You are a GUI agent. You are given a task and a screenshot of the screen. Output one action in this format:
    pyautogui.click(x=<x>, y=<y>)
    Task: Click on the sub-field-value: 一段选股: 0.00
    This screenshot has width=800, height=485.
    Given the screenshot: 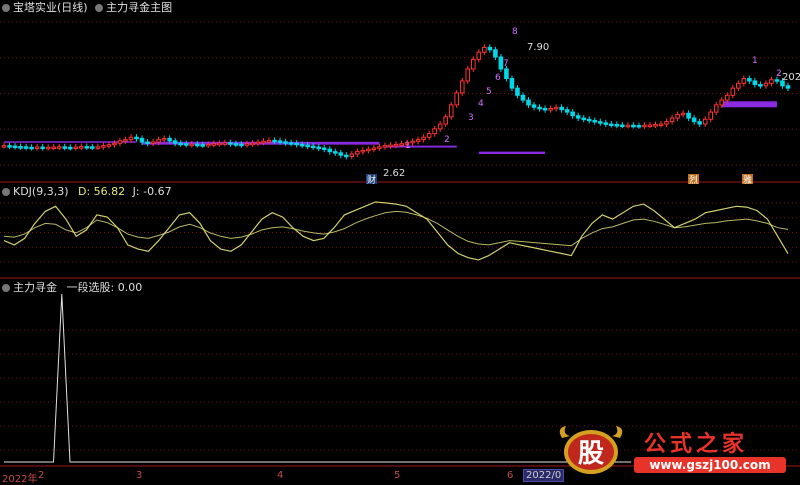 What is the action you would take?
    pyautogui.click(x=104, y=287)
    